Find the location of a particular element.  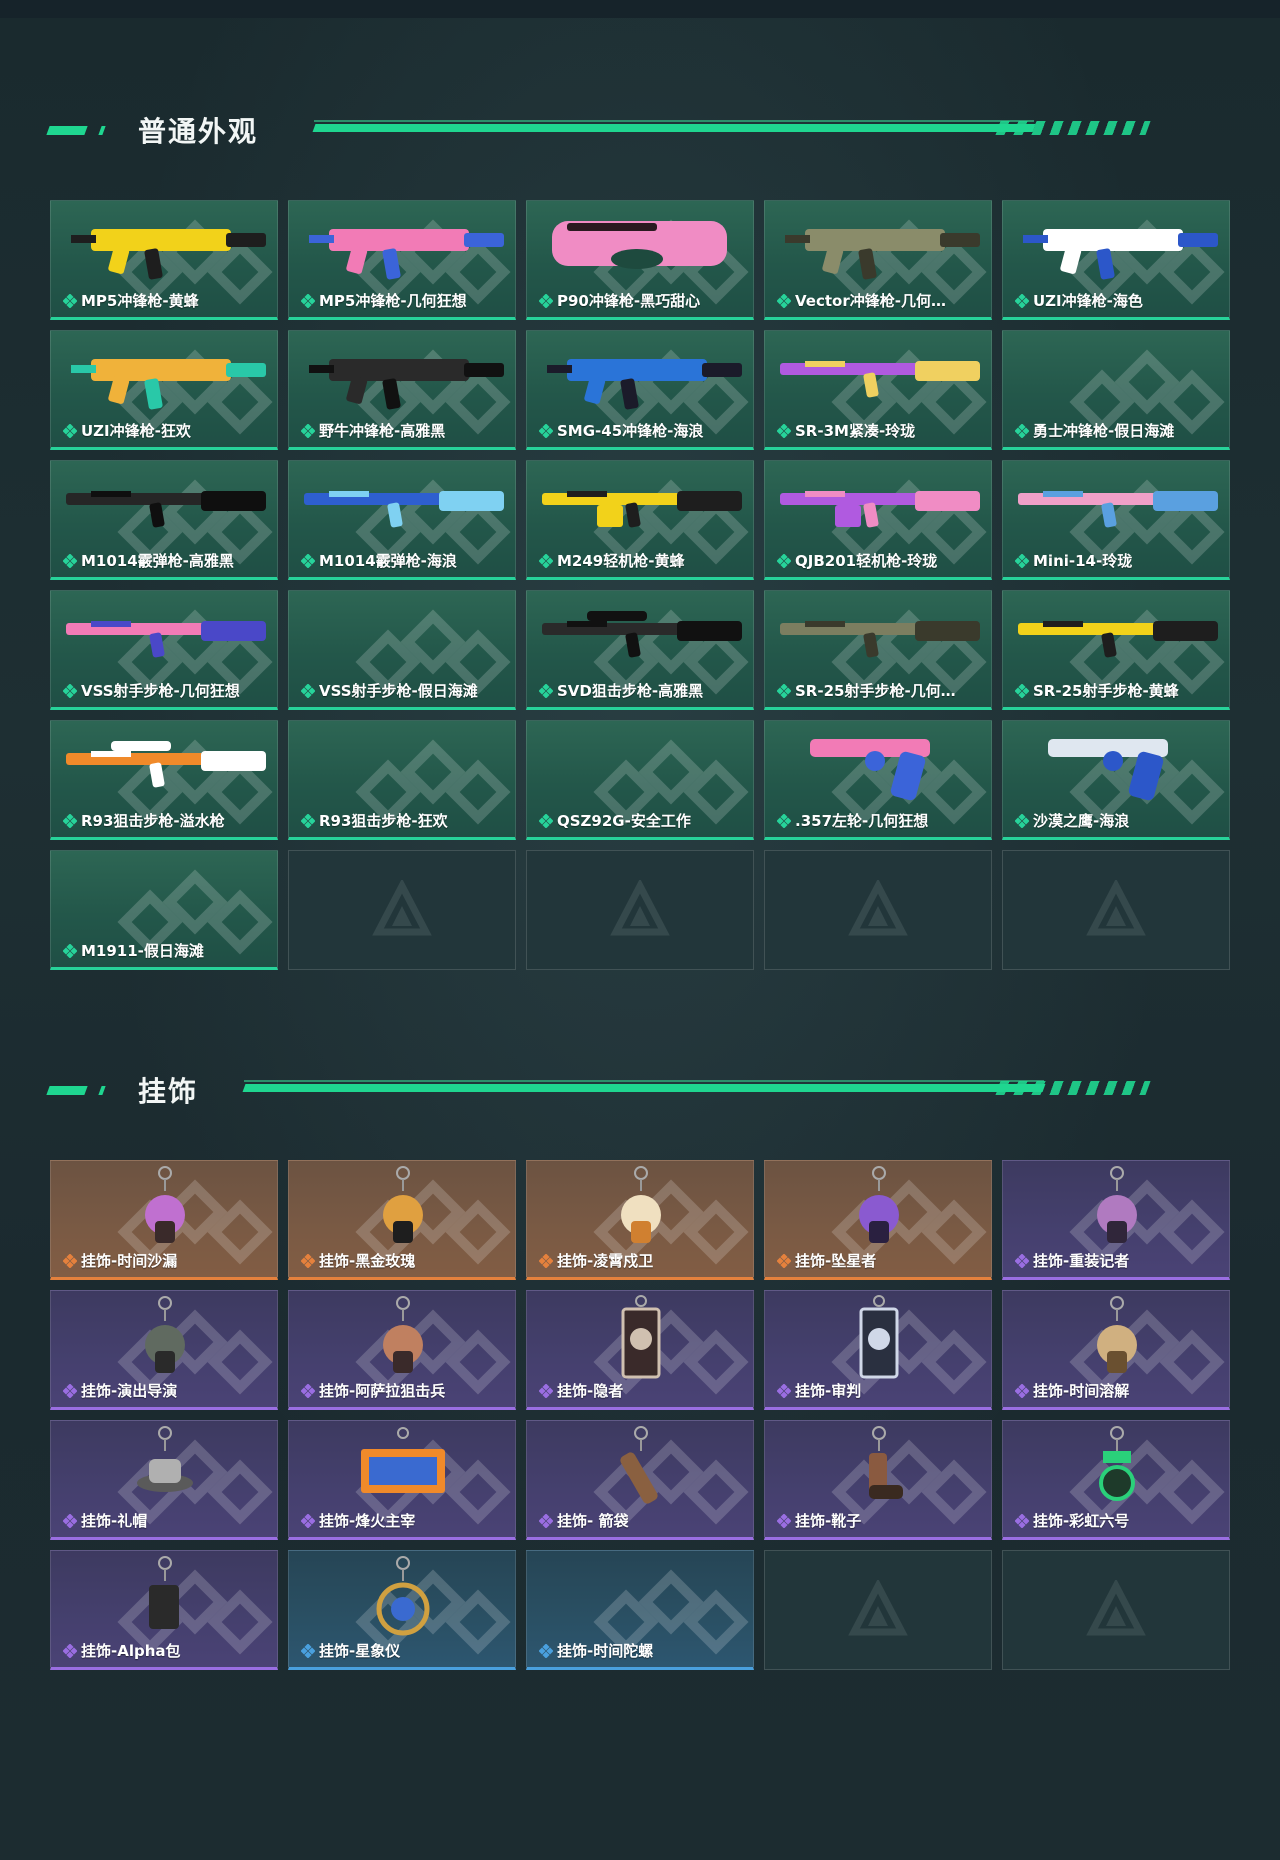

charm-card: 挂饰-黑金玫瑰 is located at coordinates (402, 1220).